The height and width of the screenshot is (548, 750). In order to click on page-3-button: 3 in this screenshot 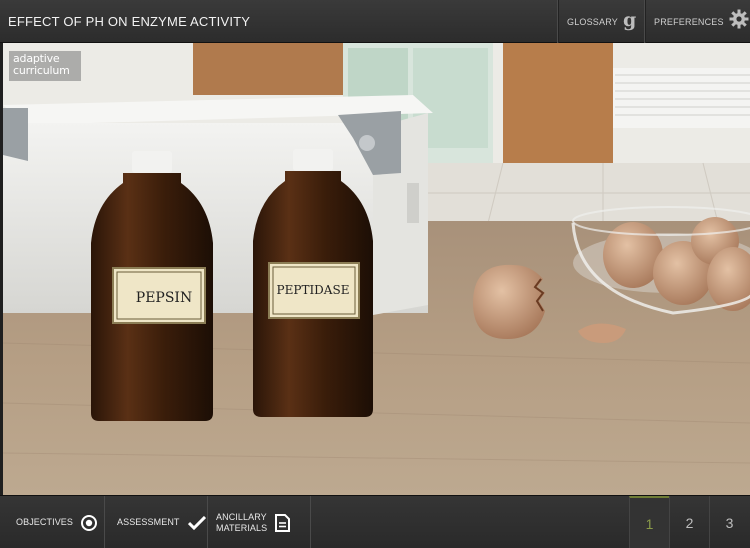, I will do `click(729, 522)`.